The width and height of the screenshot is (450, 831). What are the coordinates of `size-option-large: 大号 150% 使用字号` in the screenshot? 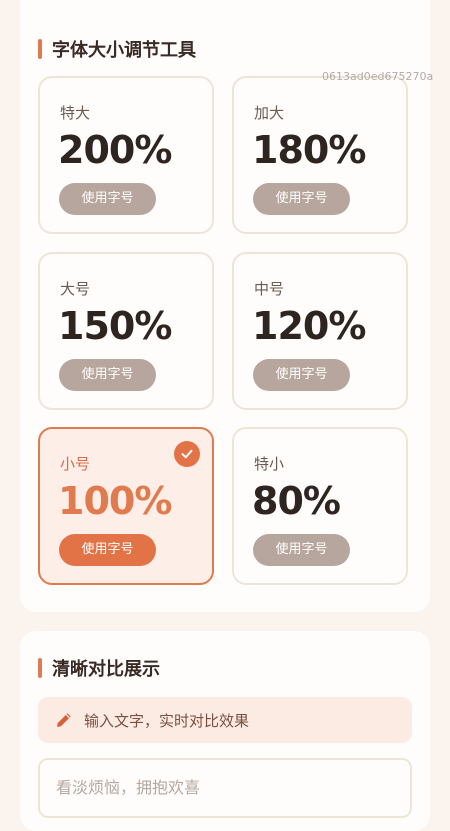 It's located at (126, 331).